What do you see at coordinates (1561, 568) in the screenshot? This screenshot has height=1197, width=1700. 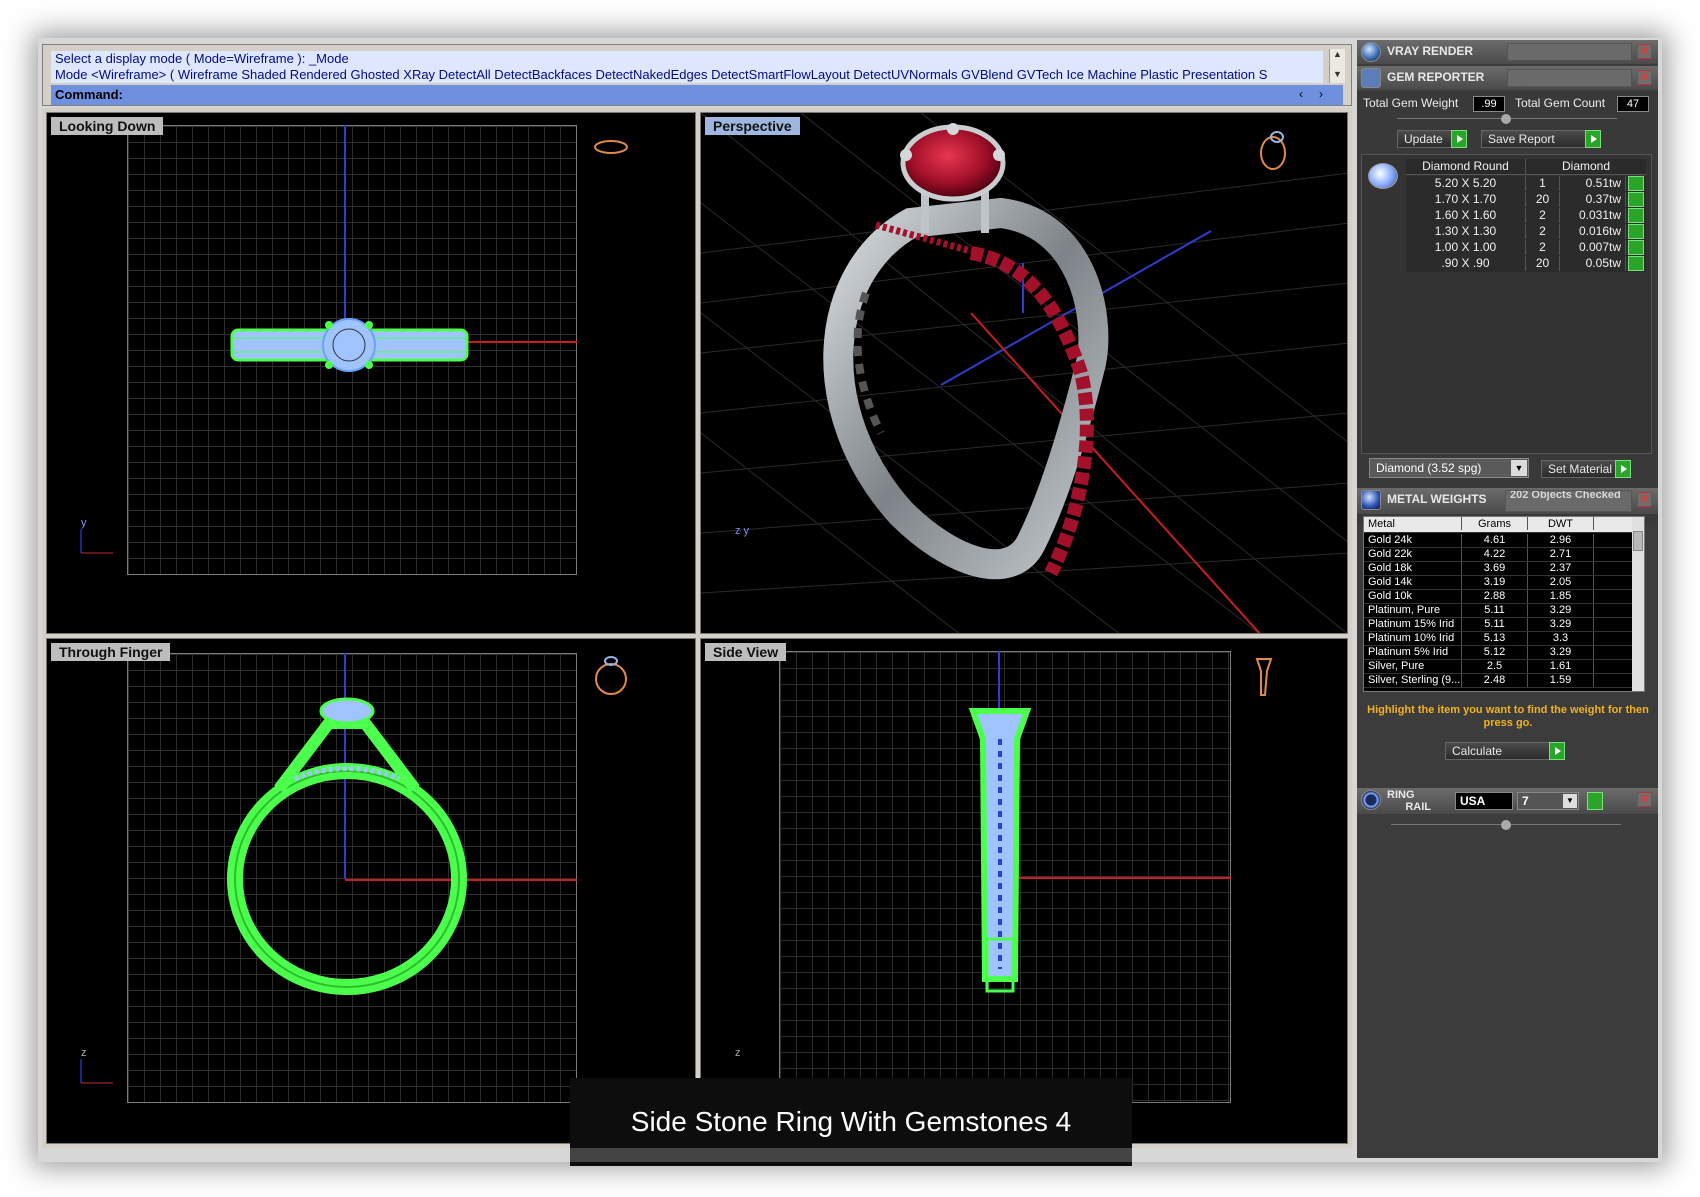 I see `metal-dwt: 2.37` at bounding box center [1561, 568].